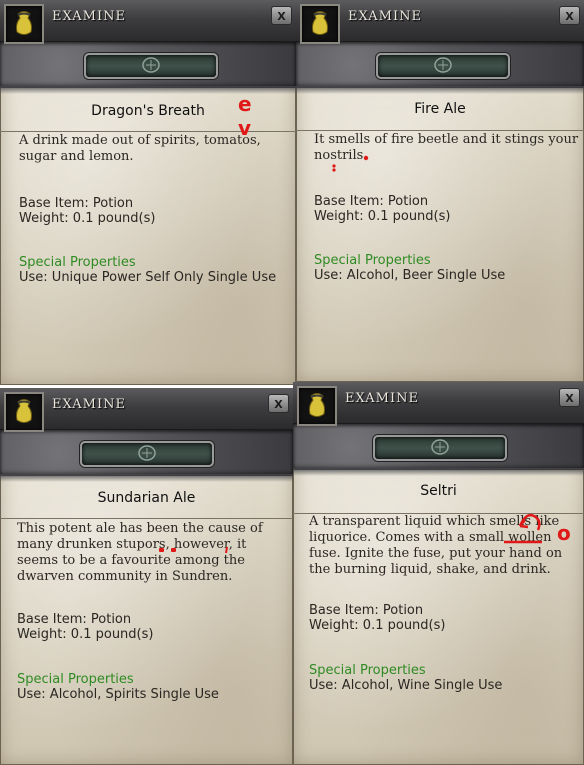 This screenshot has height=765, width=584. Describe the element at coordinates (406, 685) in the screenshot. I see `special-use-text: Use: Alcohol, Wine Single Use` at that location.